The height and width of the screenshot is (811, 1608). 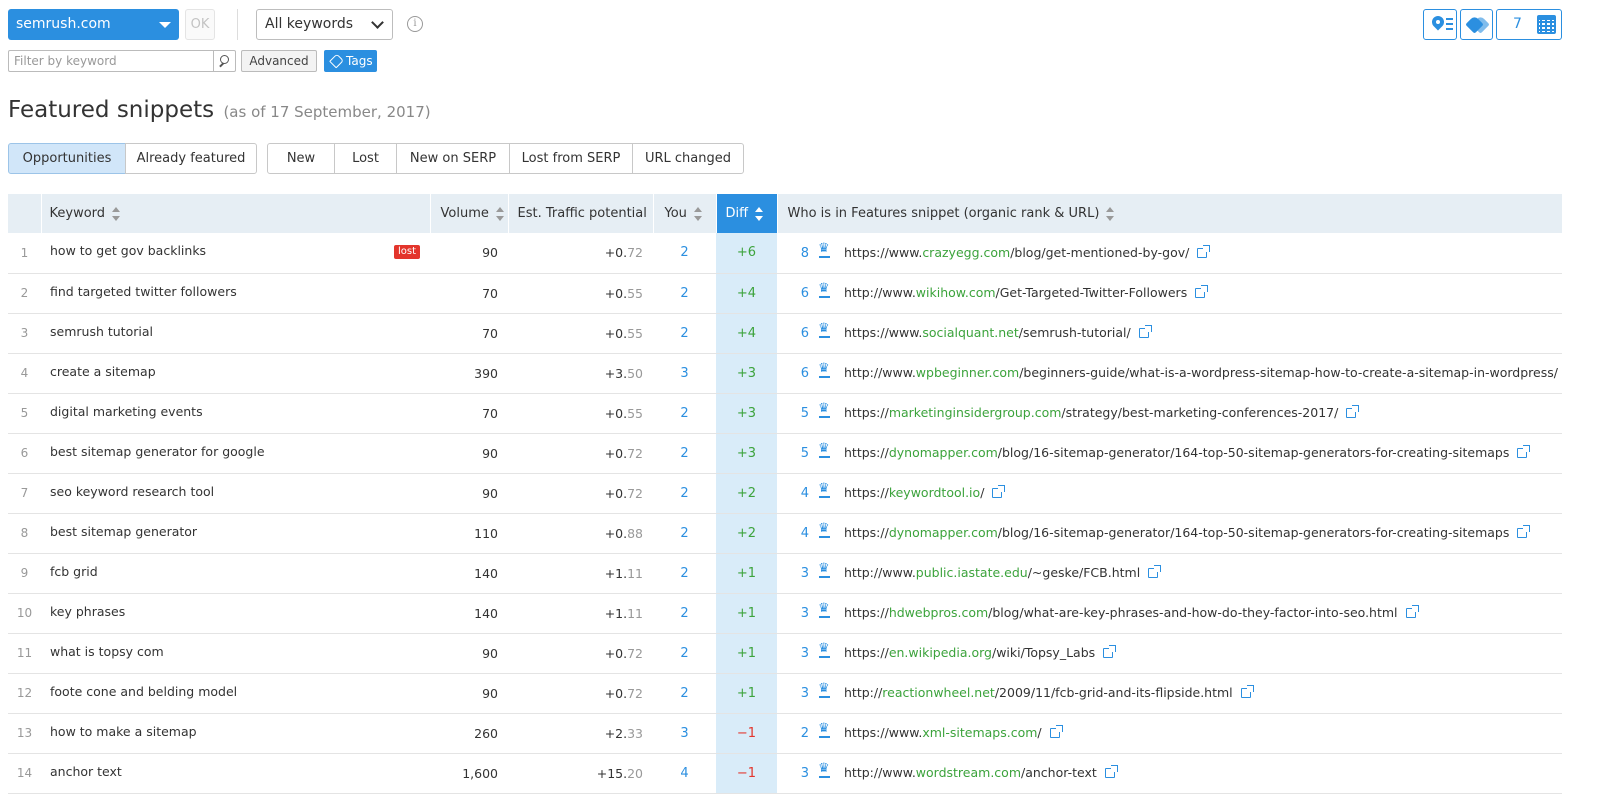 What do you see at coordinates (200, 24) in the screenshot?
I see `ok-button: OK` at bounding box center [200, 24].